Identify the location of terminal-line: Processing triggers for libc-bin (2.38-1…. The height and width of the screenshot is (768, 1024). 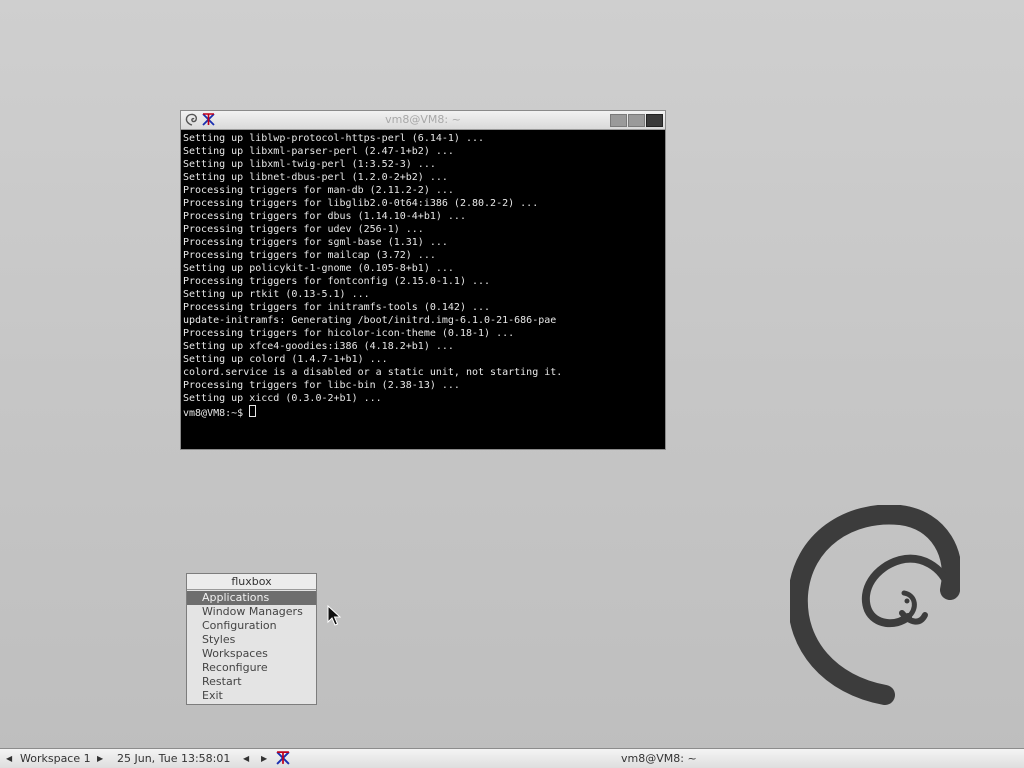
(321, 385).